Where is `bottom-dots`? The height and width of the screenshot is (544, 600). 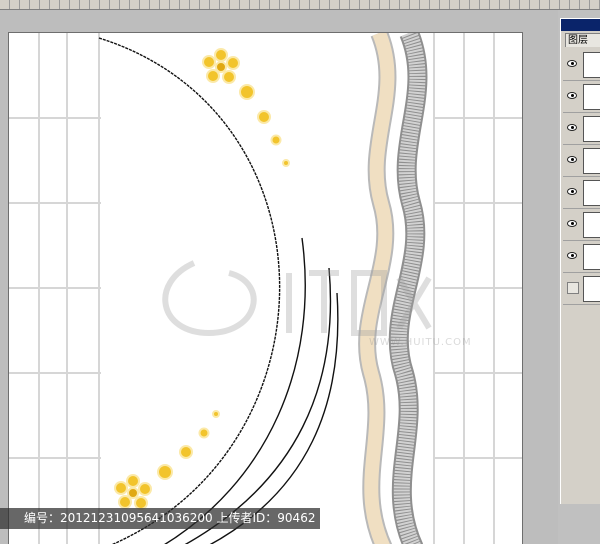 bottom-dots is located at coordinates (188, 445).